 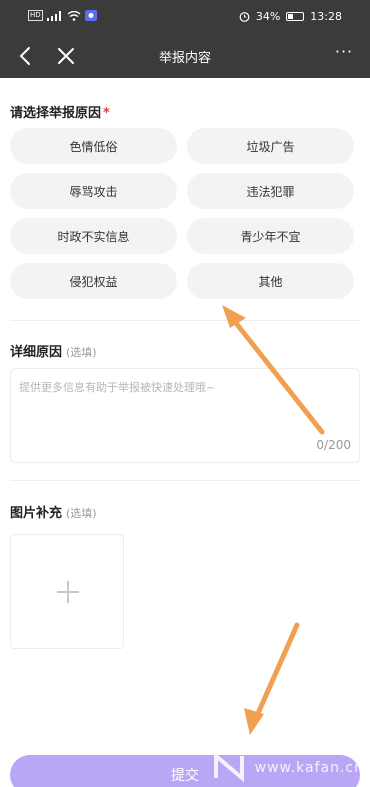 What do you see at coordinates (106, 113) in the screenshot?
I see `required-mark: *` at bounding box center [106, 113].